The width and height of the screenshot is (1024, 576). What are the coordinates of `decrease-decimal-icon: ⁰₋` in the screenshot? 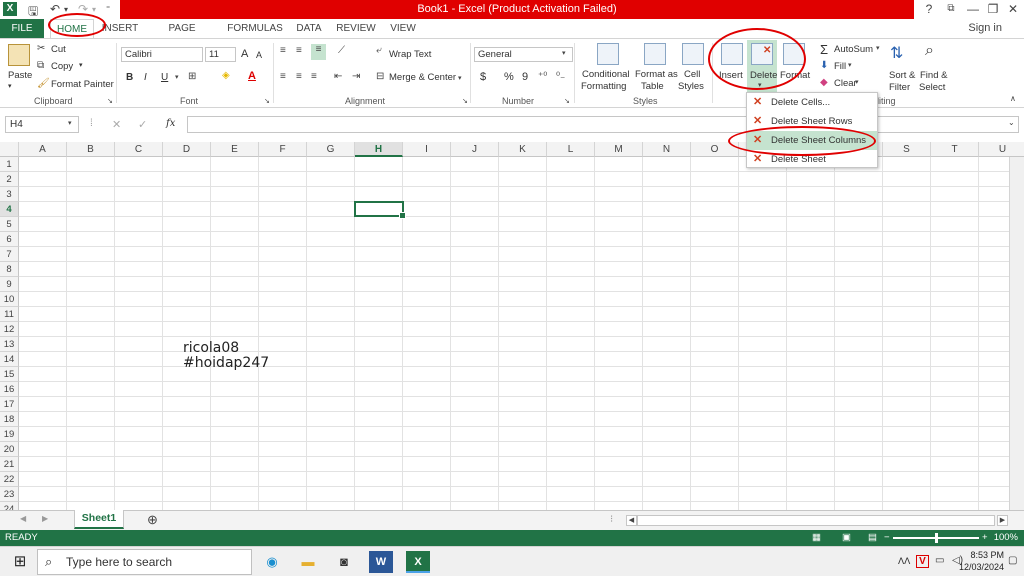 It's located at (560, 76).